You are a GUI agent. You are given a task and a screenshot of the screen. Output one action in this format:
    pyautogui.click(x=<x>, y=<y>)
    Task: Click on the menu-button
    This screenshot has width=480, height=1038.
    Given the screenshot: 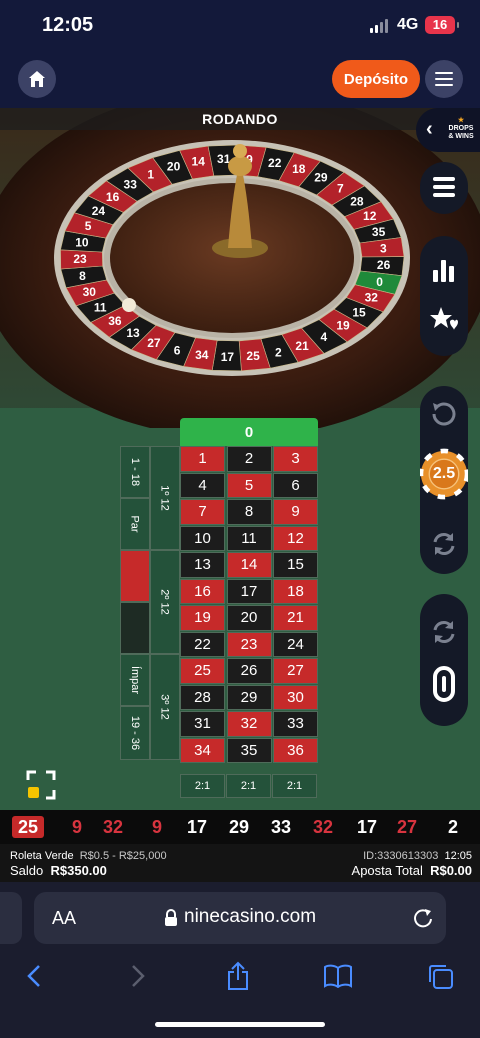 What is the action you would take?
    pyautogui.click(x=444, y=79)
    